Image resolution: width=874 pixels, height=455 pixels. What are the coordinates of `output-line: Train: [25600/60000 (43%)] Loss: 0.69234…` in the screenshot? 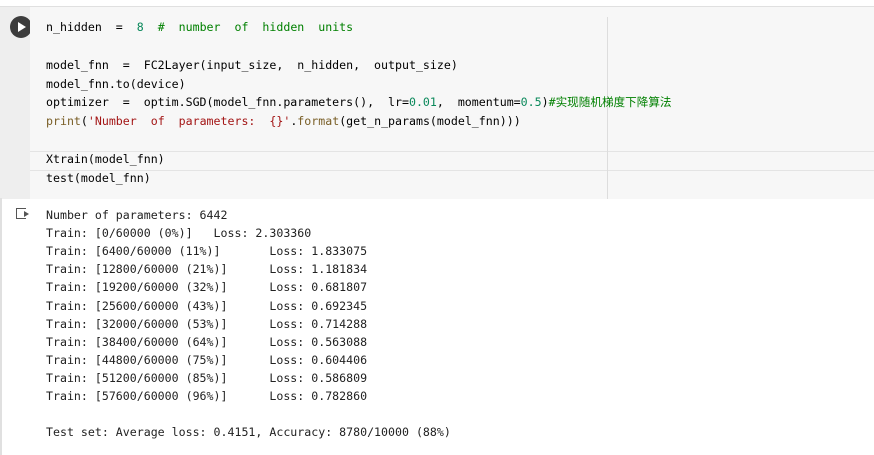 It's located at (207, 305).